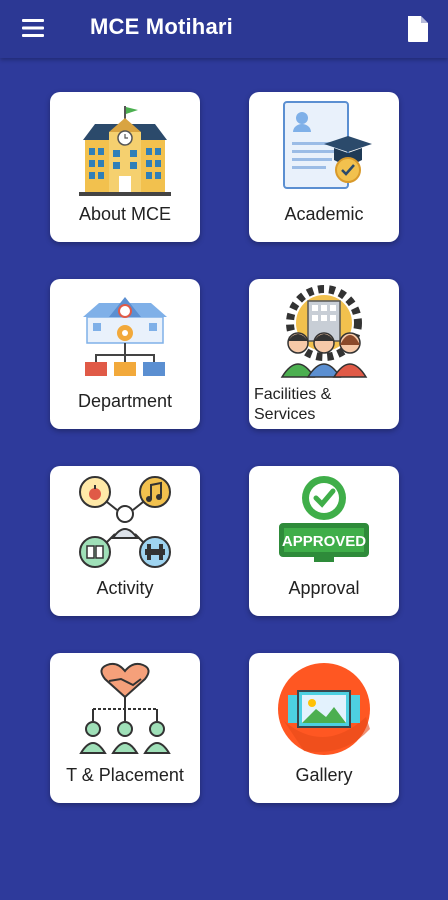  I want to click on gallery-label: Gallery, so click(324, 775).